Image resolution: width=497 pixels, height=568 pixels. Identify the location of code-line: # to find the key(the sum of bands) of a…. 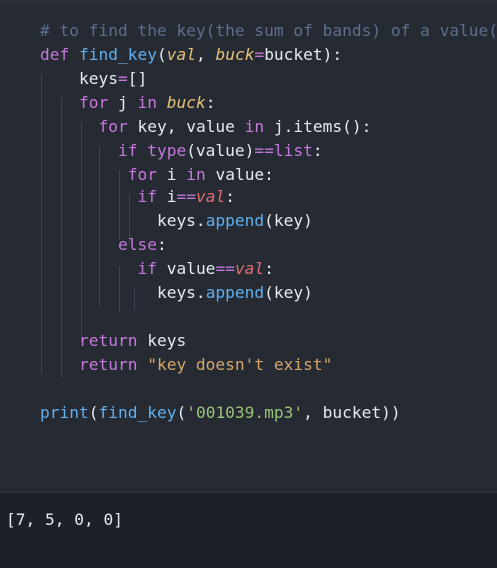
(268, 31).